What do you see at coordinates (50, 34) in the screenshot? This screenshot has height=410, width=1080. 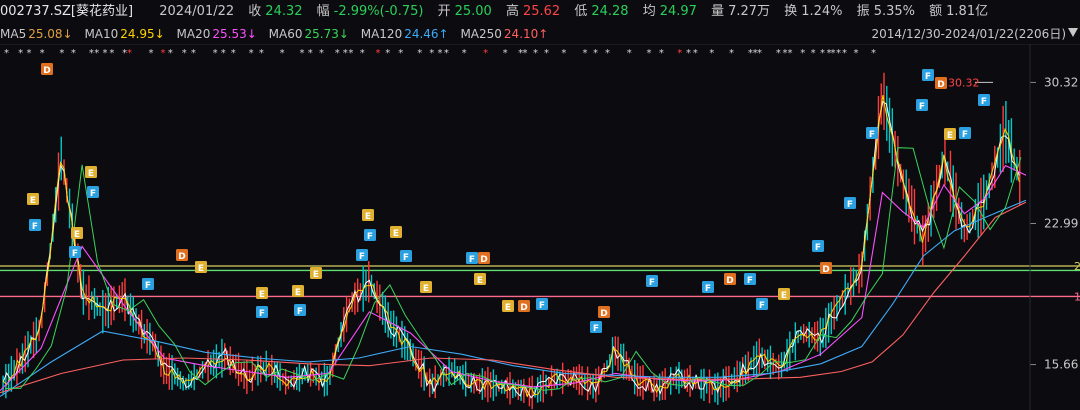 I see `ma5-value: 25.08↓` at bounding box center [50, 34].